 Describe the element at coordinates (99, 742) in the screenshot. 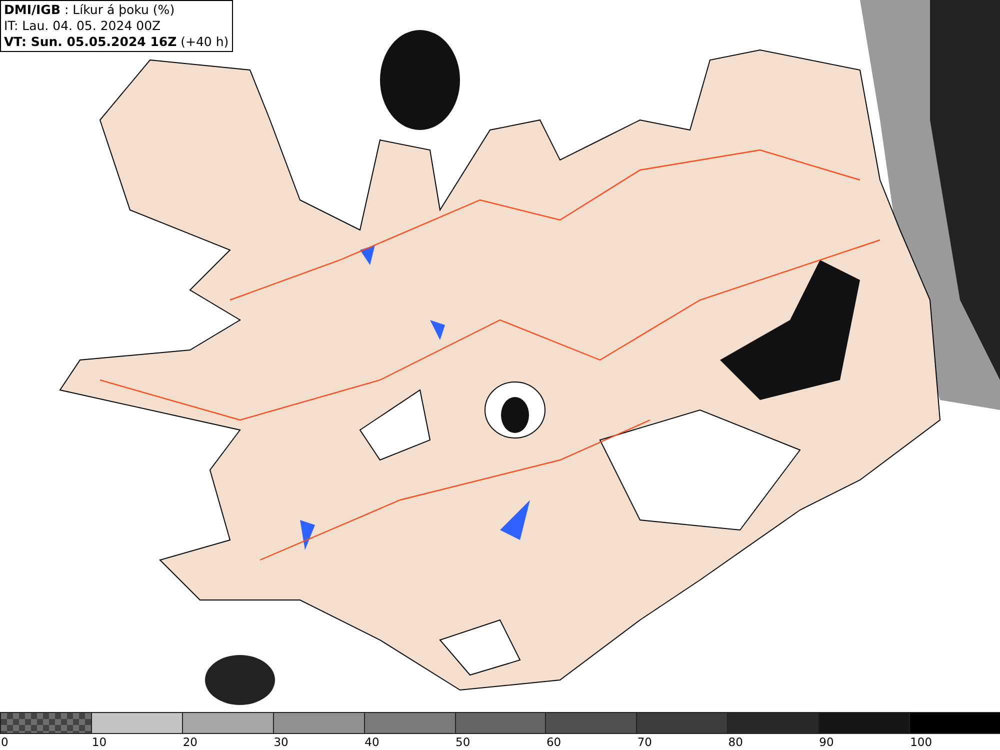

I see `legend-label: 10` at that location.